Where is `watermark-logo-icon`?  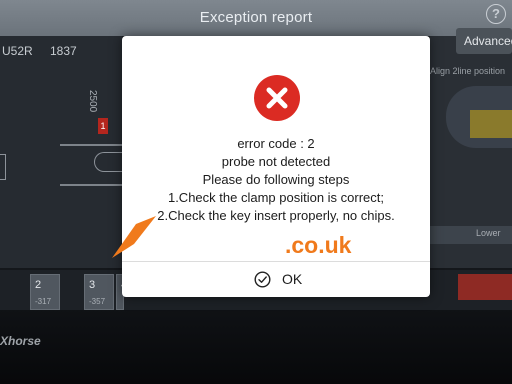 watermark-logo-icon is located at coordinates (134, 238).